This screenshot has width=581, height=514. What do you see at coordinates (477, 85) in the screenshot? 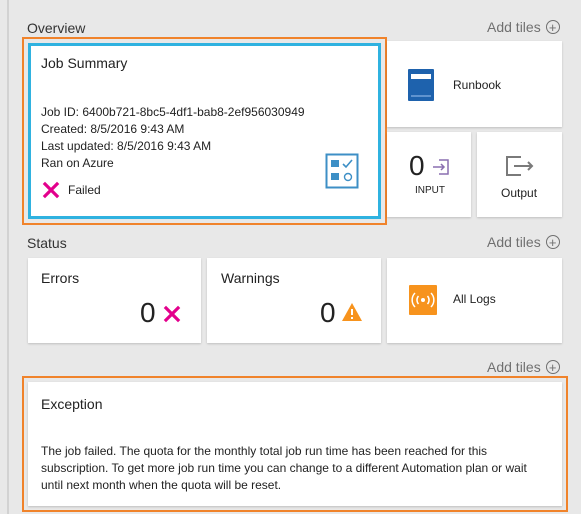
I see `runbook-label: Runbook` at bounding box center [477, 85].